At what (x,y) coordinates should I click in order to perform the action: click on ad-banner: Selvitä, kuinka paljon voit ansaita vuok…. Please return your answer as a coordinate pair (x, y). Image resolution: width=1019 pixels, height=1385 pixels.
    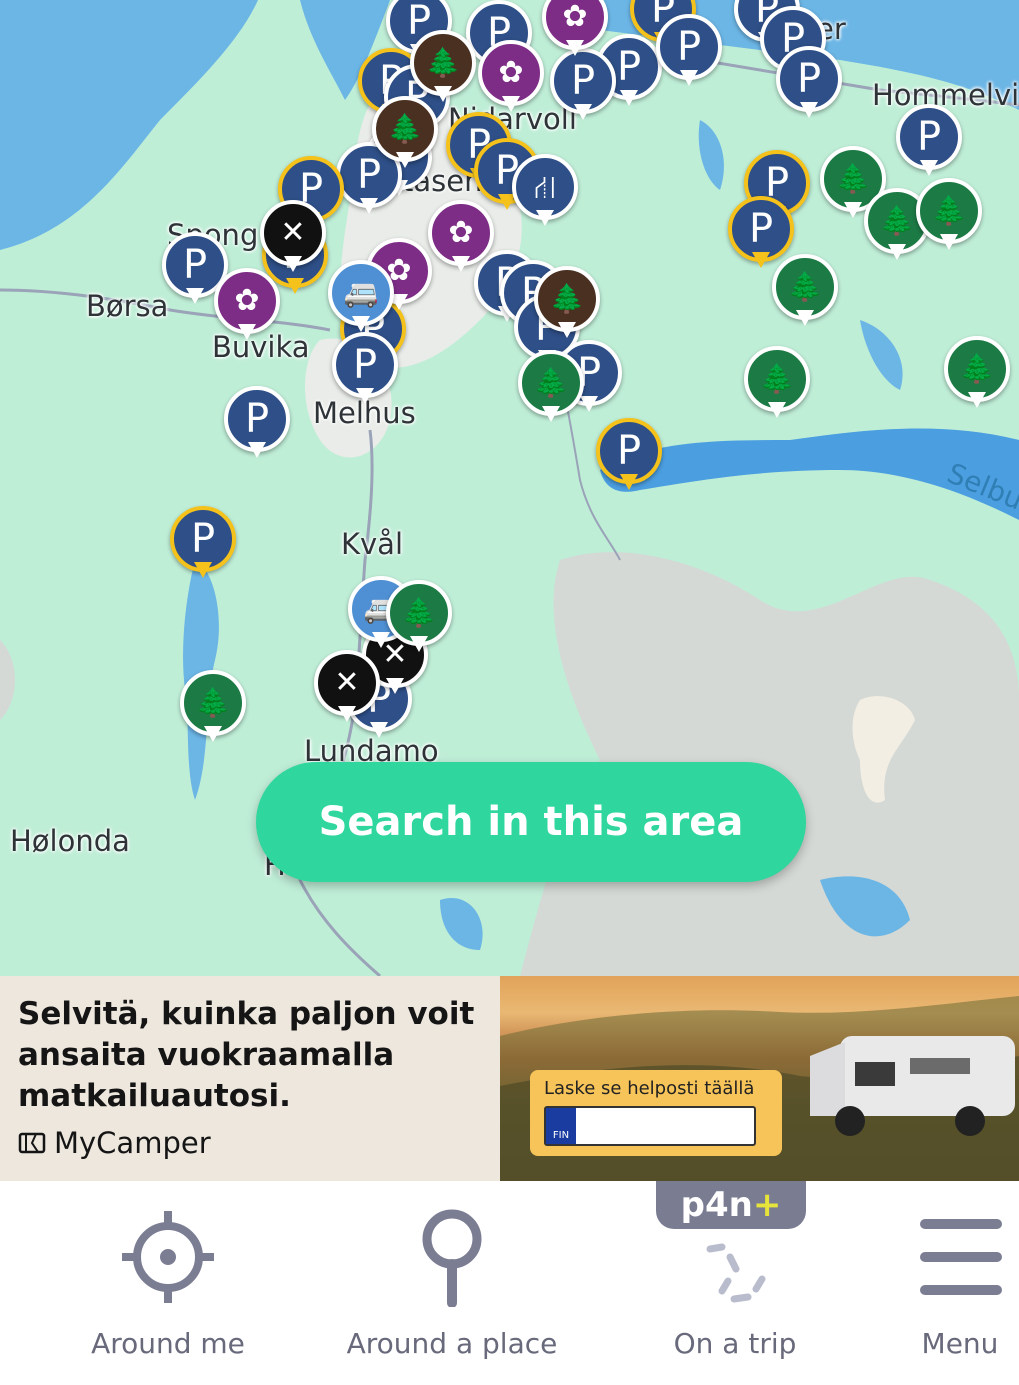
    Looking at the image, I should click on (509, 1078).